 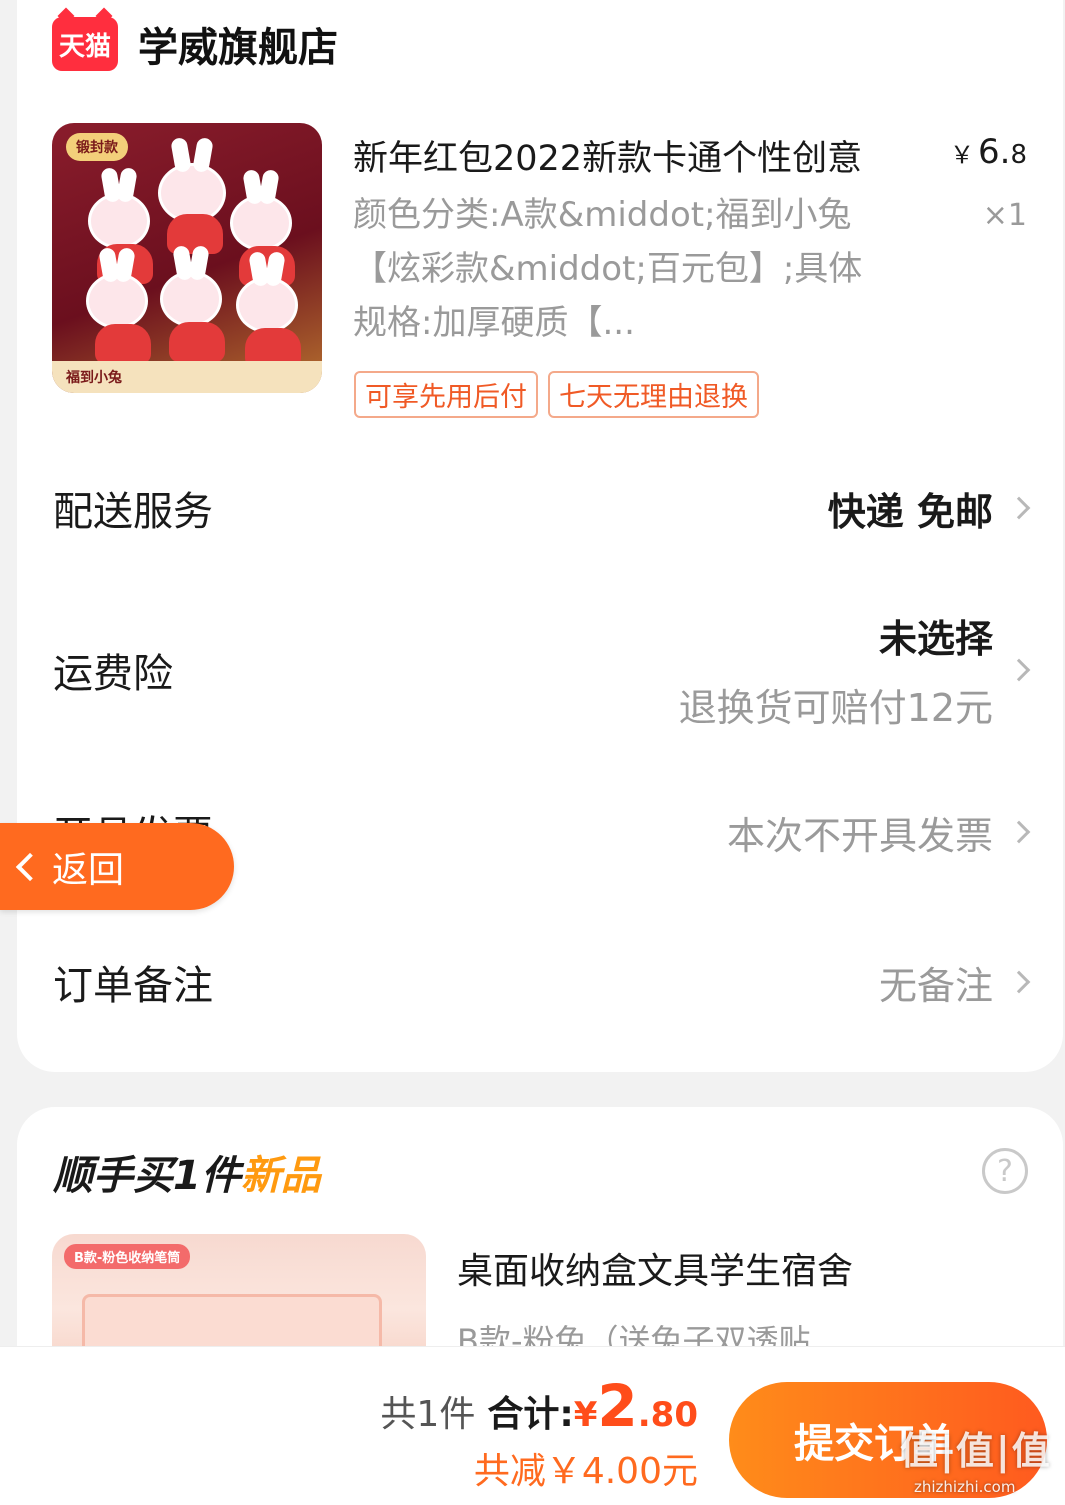 What do you see at coordinates (653, 394) in the screenshot?
I see `tag-seven-day-return: 七天无理由退换` at bounding box center [653, 394].